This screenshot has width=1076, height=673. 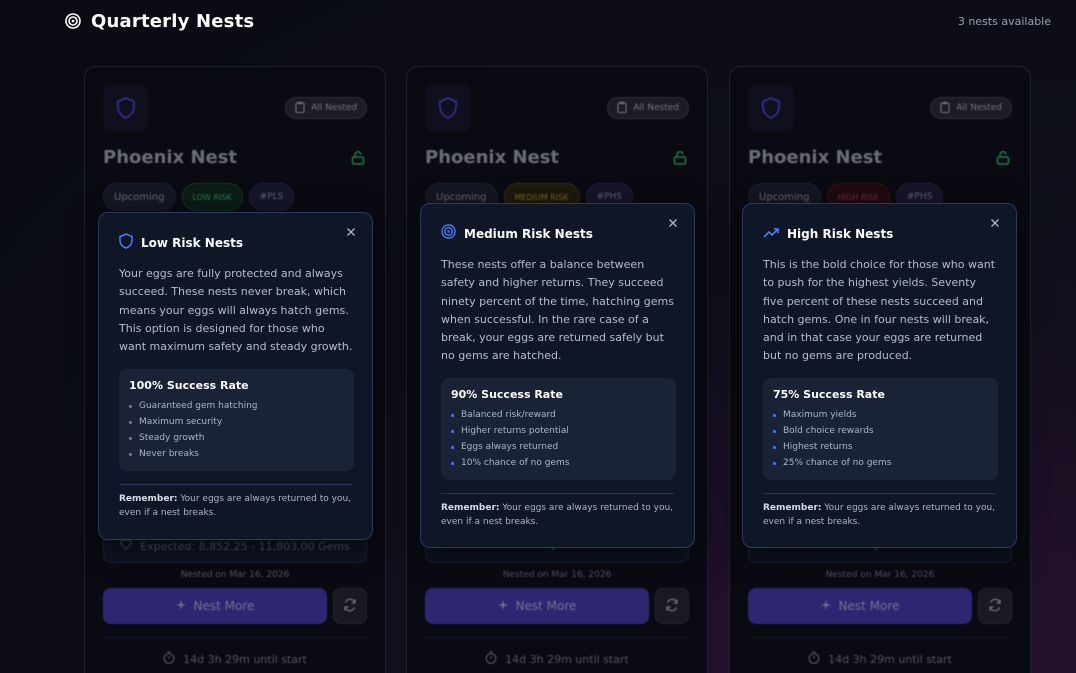 I want to click on card-tags: Upcoming LOW RISK #PLS, so click(x=199, y=197).